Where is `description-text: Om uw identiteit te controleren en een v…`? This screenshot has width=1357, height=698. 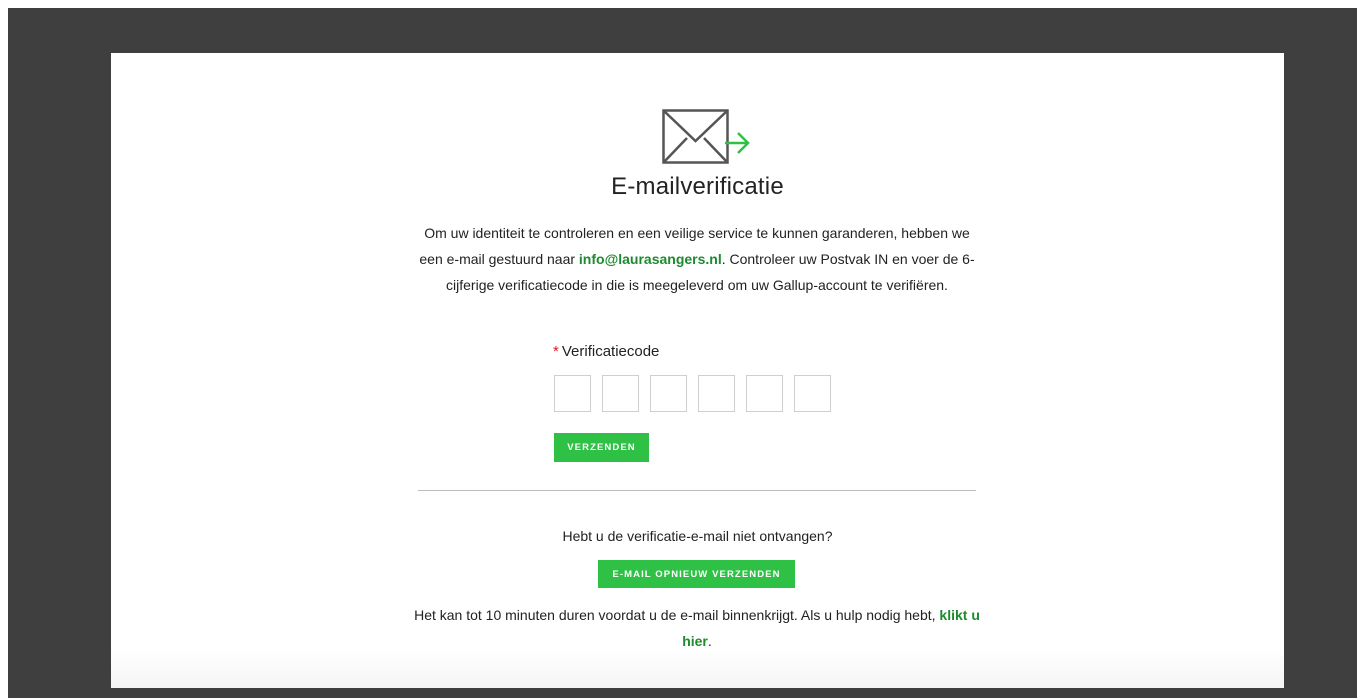
description-text: Om uw identiteit te controleren en een v… is located at coordinates (697, 259).